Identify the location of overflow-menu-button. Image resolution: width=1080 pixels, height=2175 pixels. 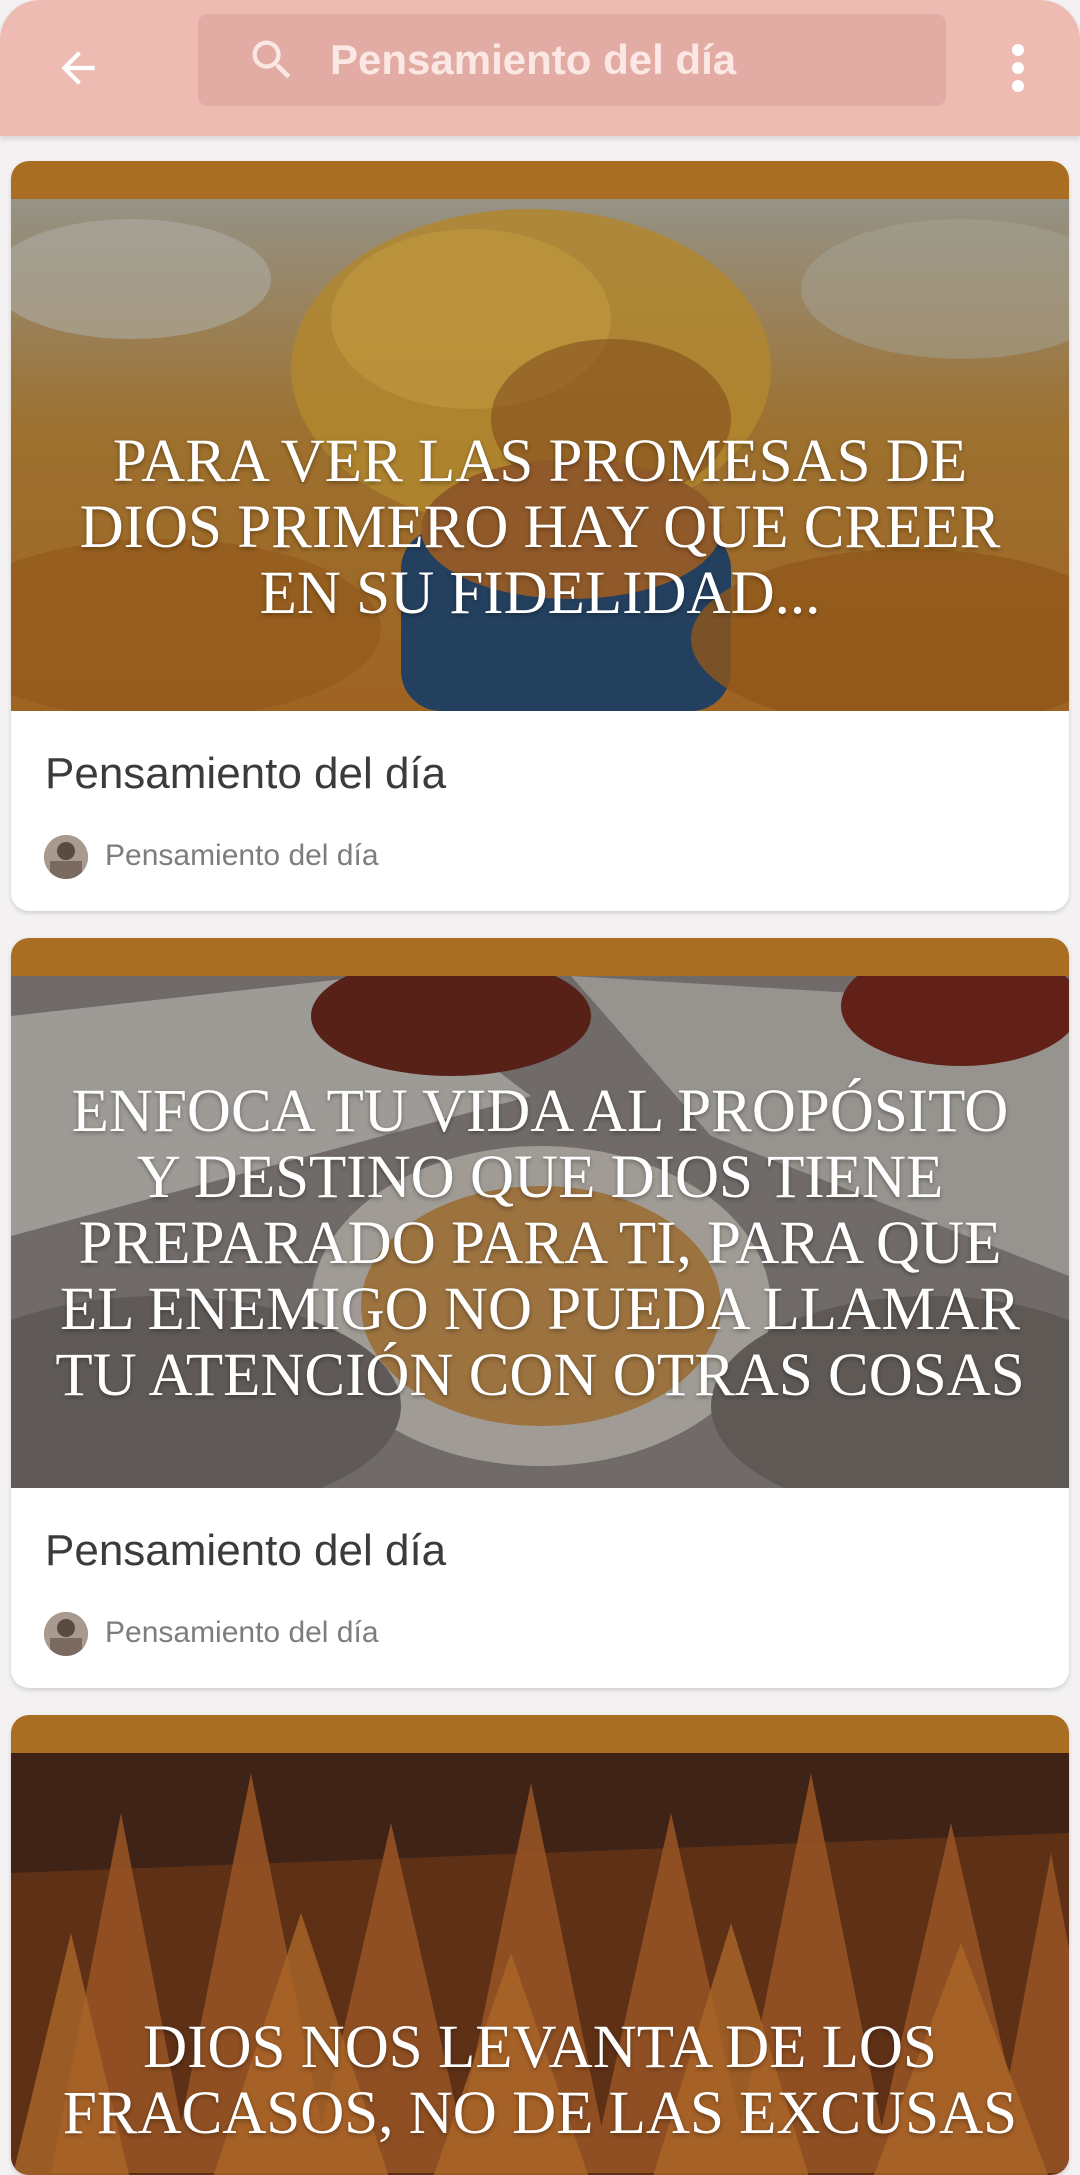
(1018, 68).